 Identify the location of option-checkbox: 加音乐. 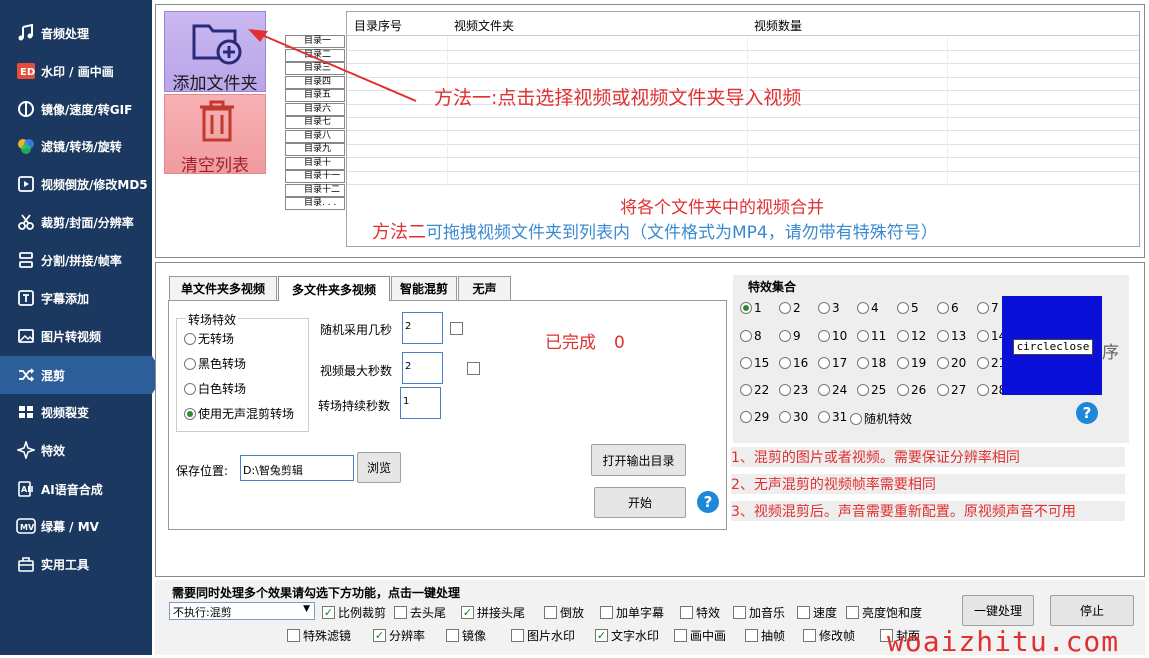
(759, 612).